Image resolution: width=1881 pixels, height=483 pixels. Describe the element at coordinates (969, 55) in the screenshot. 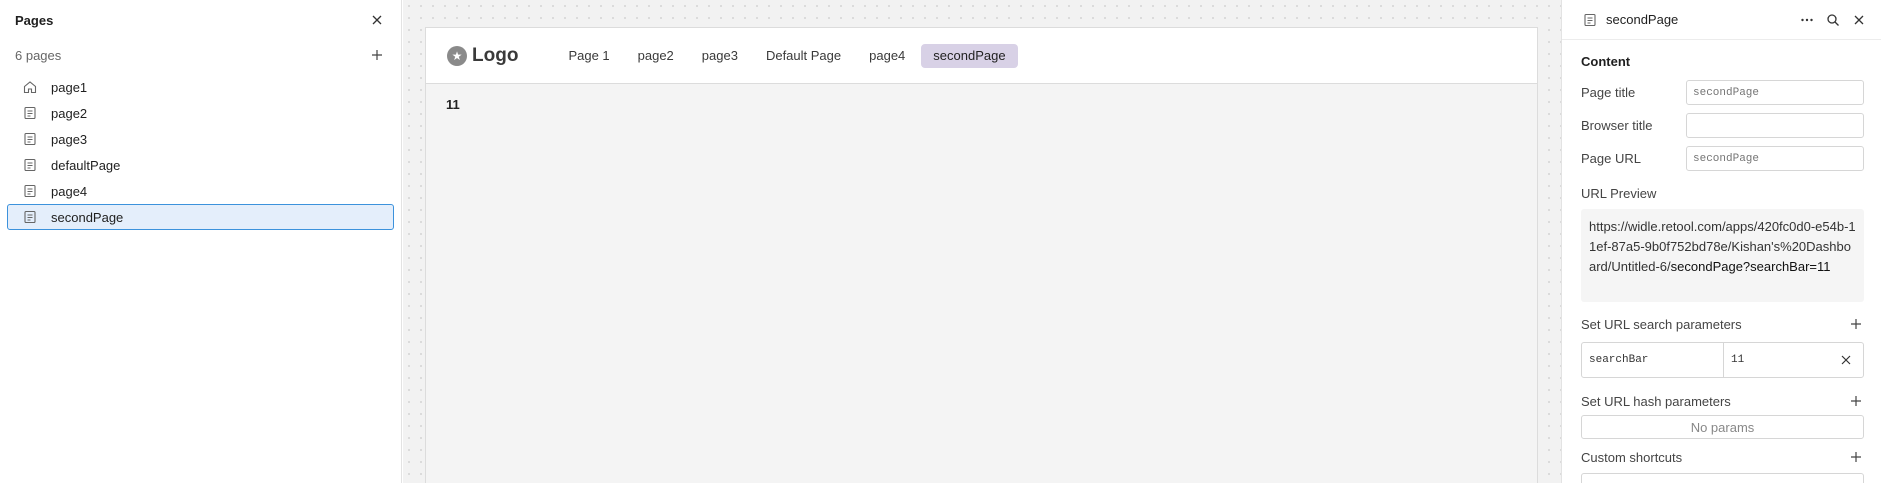

I see `nav-tab-secondpage: secondPage` at that location.